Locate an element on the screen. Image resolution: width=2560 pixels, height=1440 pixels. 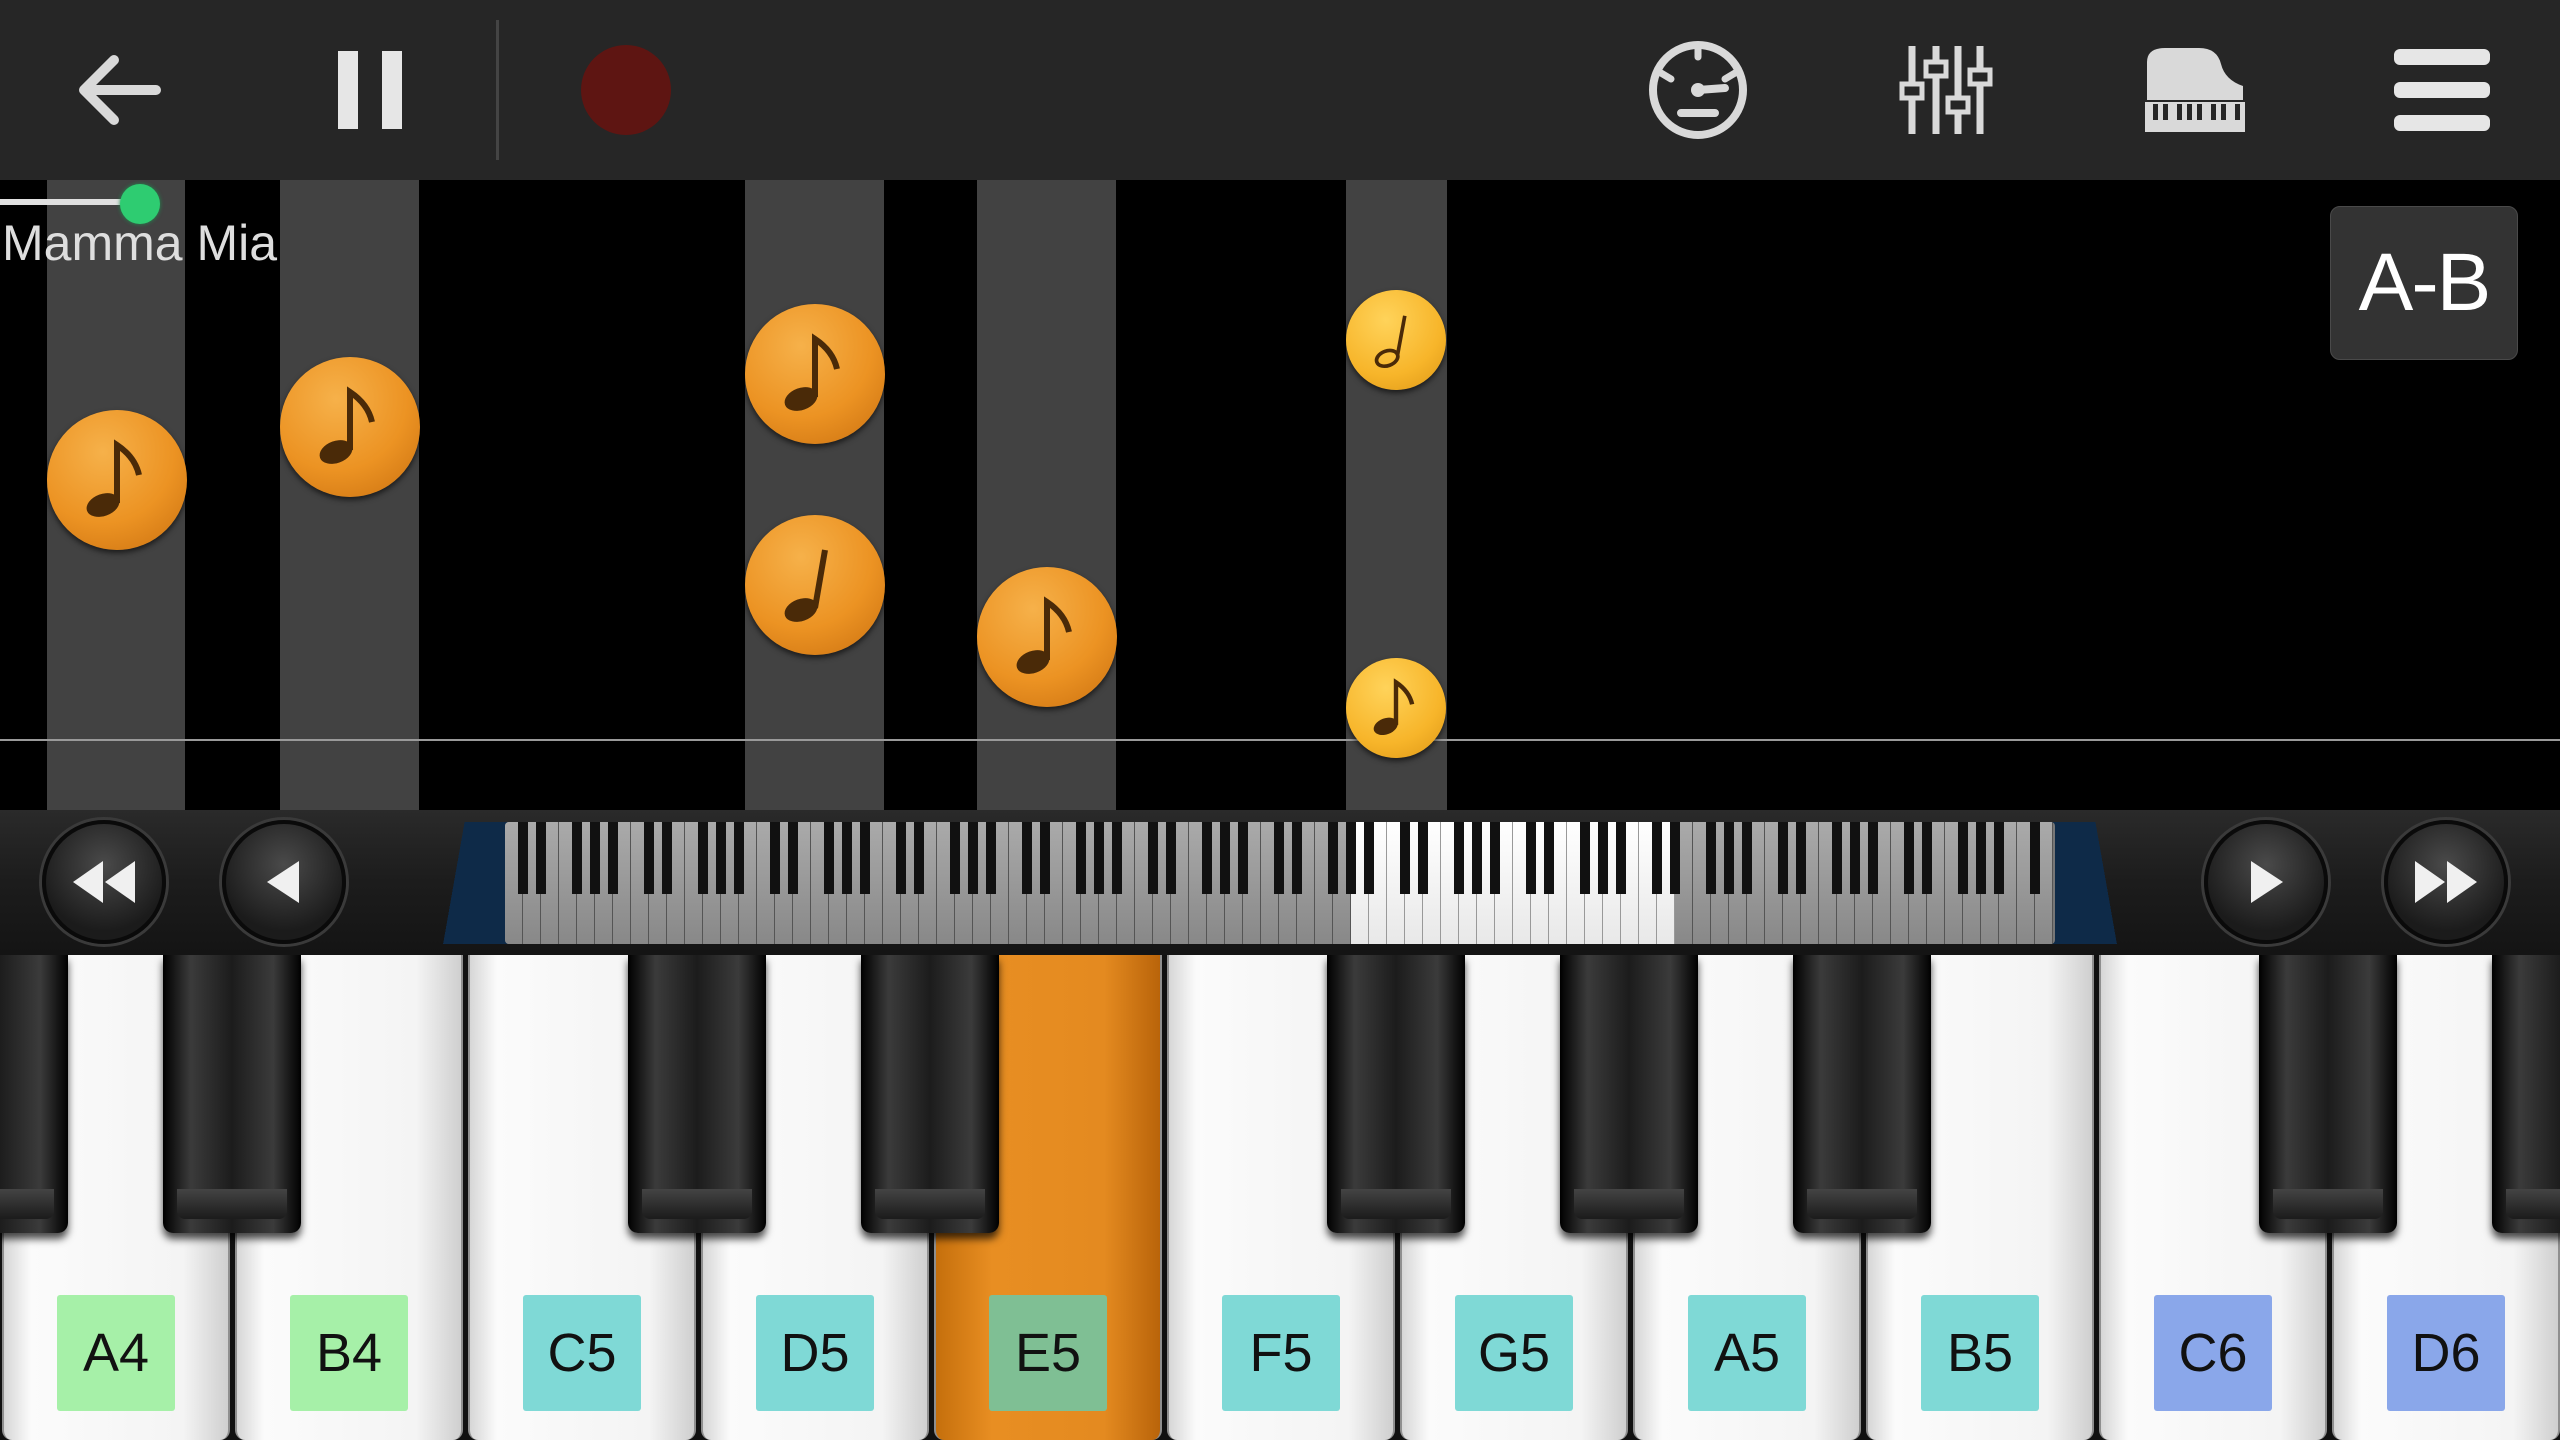
record-button is located at coordinates (626, 90).